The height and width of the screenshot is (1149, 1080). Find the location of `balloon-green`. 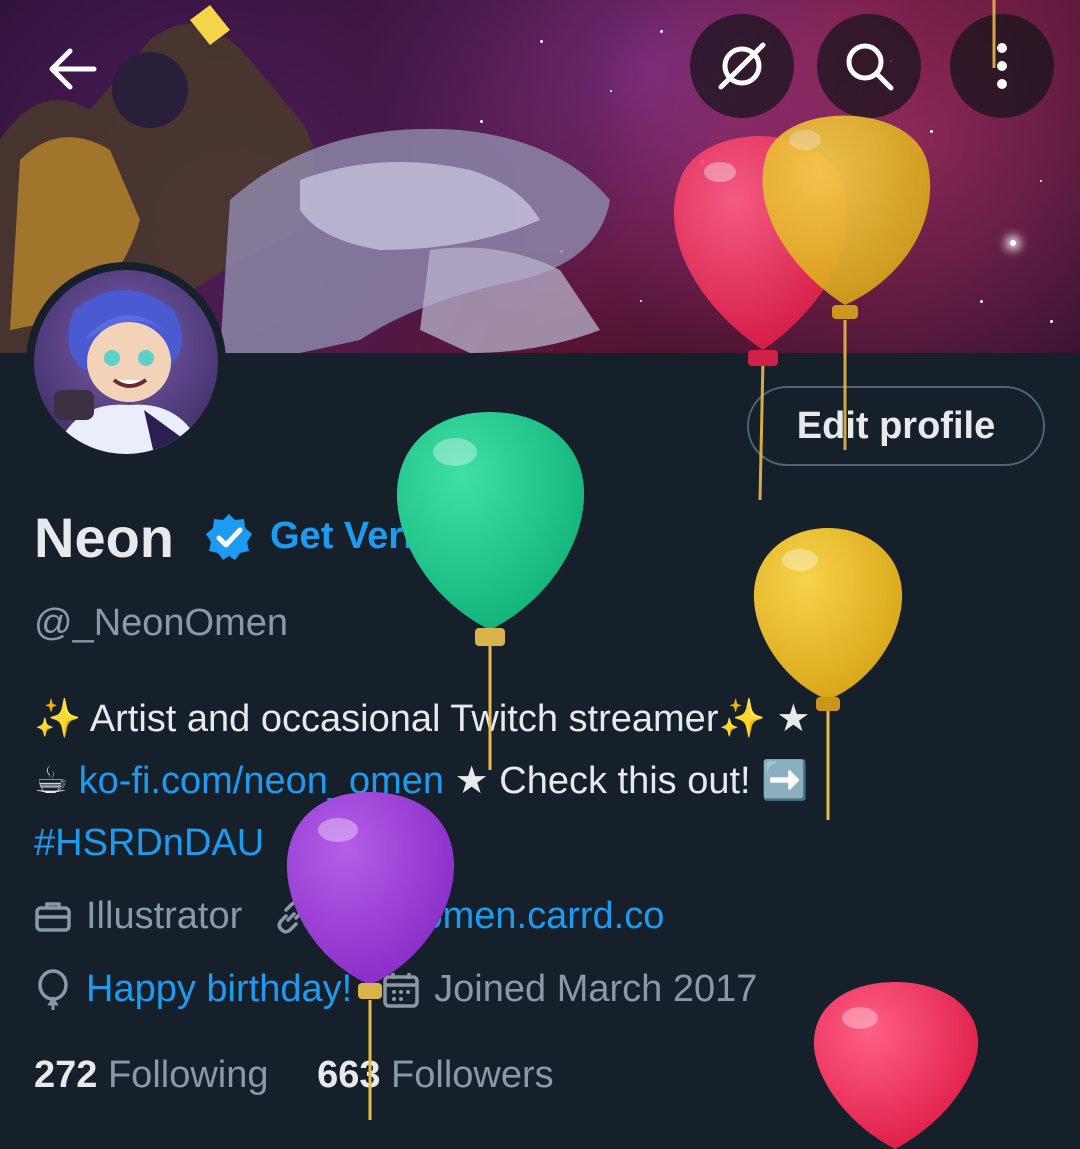

balloon-green is located at coordinates (490, 591).